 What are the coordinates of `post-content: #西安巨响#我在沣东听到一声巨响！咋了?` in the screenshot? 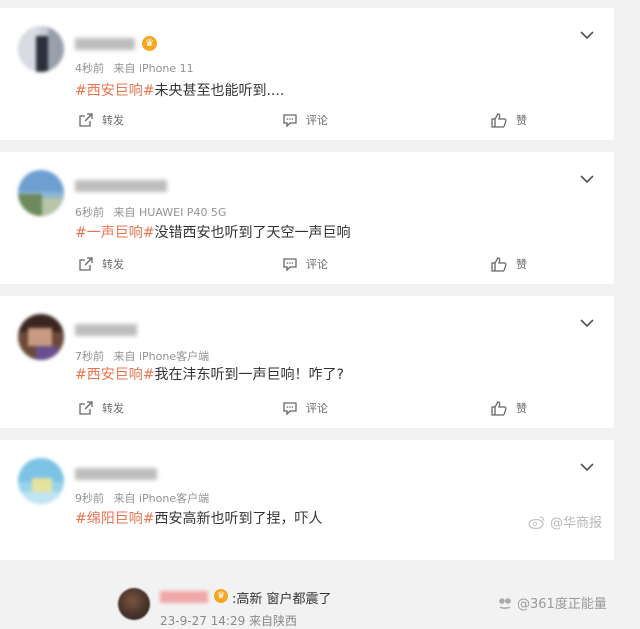 It's located at (209, 374).